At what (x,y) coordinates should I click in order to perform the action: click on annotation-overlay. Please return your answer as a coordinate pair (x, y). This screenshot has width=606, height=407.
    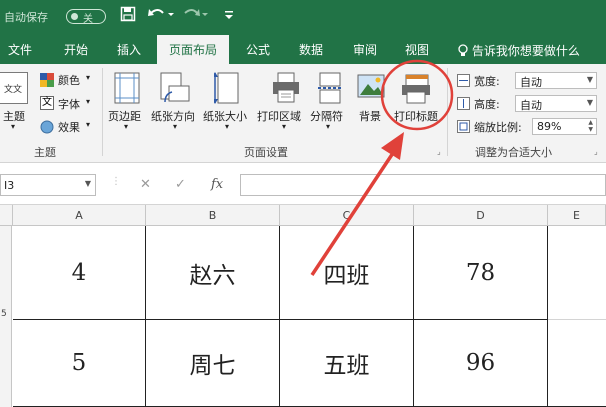
    Looking at the image, I should click on (382, 167).